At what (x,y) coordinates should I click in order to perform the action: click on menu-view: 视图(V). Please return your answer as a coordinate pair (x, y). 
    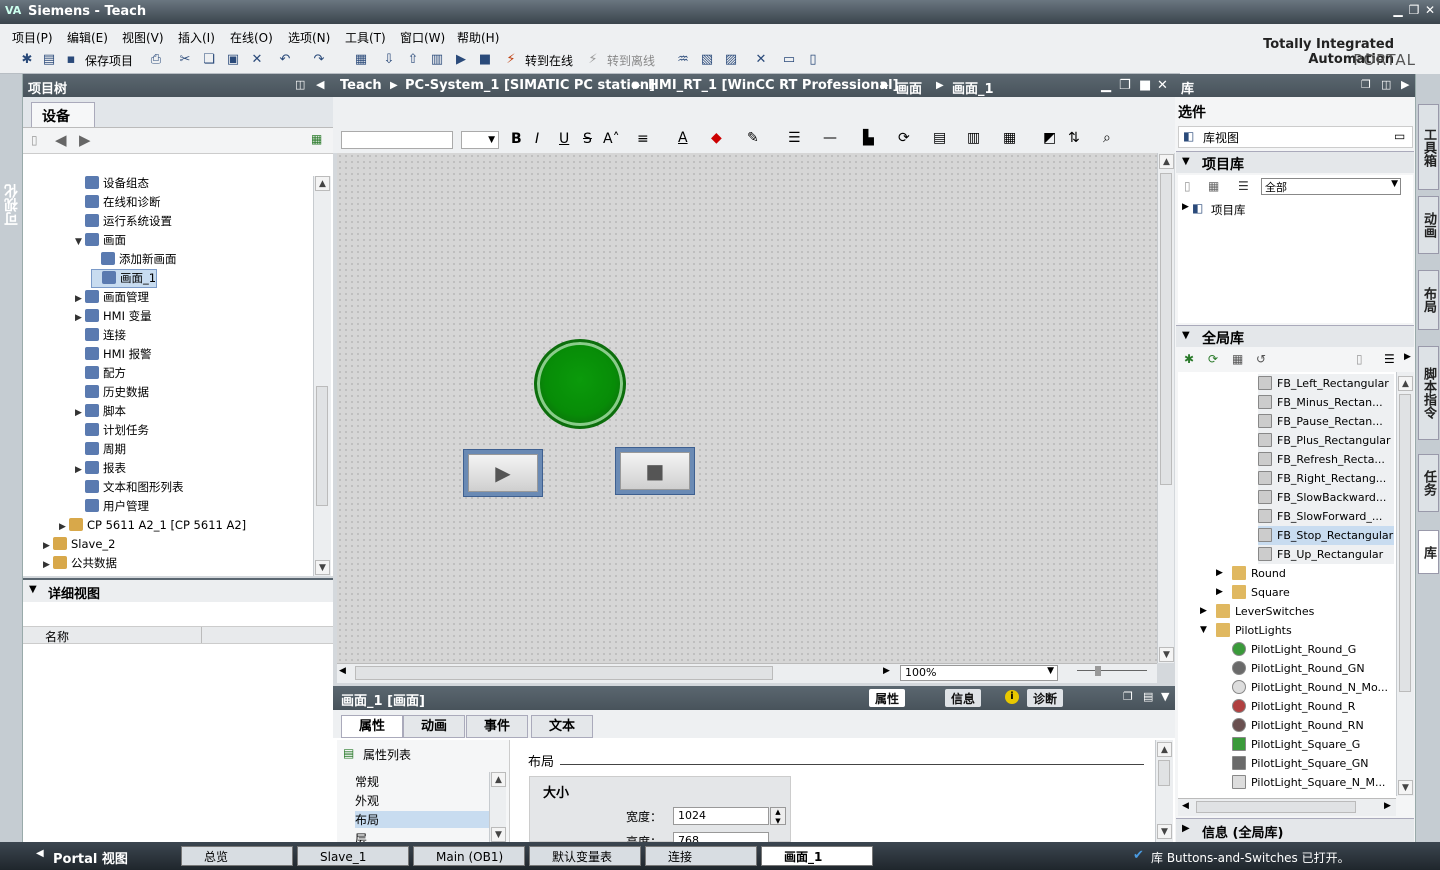
    Looking at the image, I should click on (143, 37).